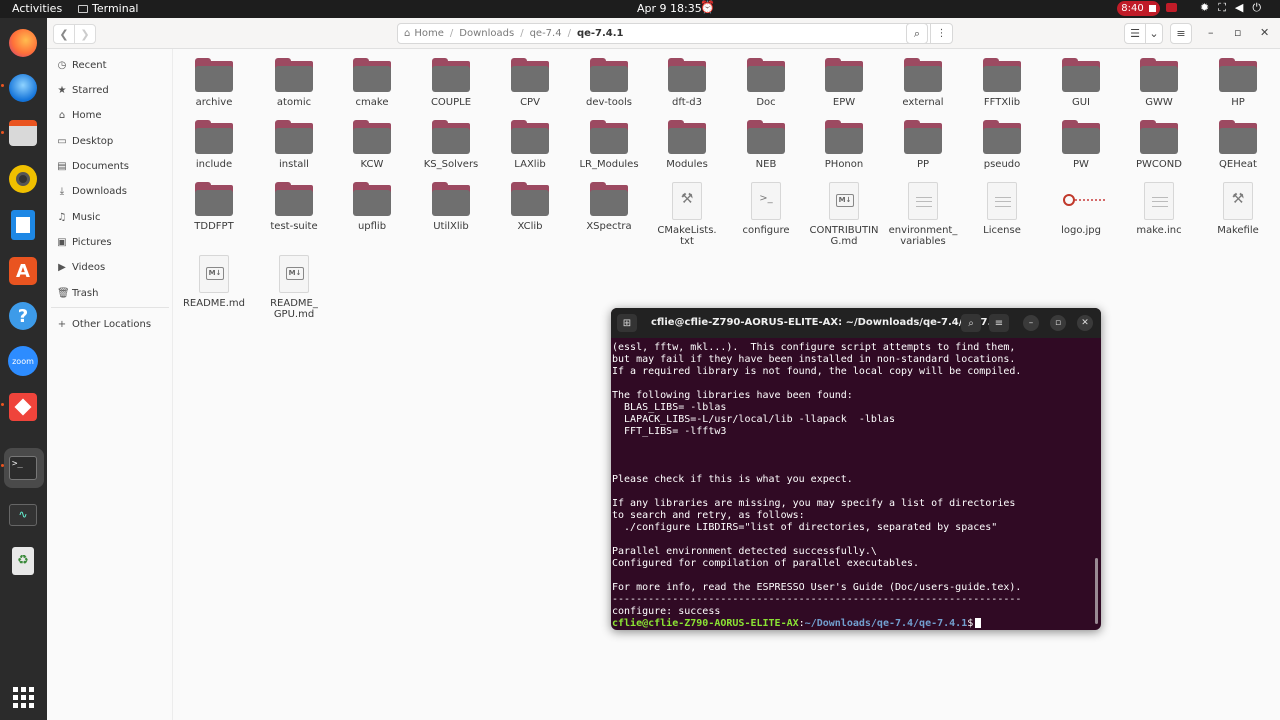 Image resolution: width=1280 pixels, height=720 pixels. What do you see at coordinates (23, 43) in the screenshot?
I see `firefox-icon` at bounding box center [23, 43].